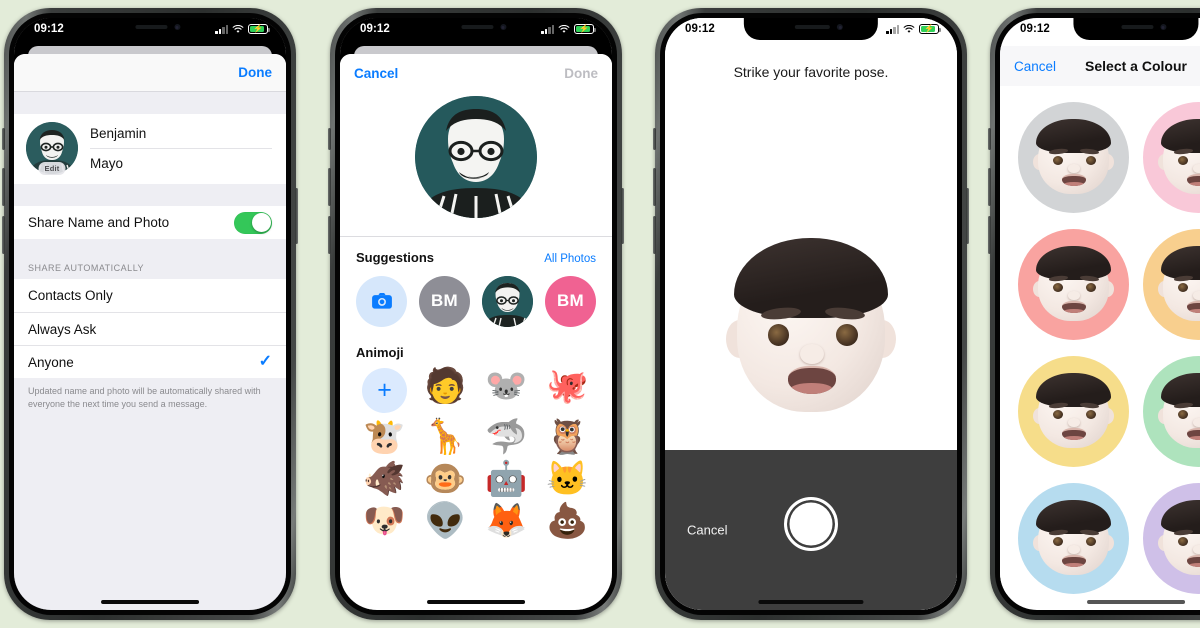 The height and width of the screenshot is (628, 1200). What do you see at coordinates (1171, 538) in the screenshot?
I see `colour-swatch-purple` at bounding box center [1171, 538].